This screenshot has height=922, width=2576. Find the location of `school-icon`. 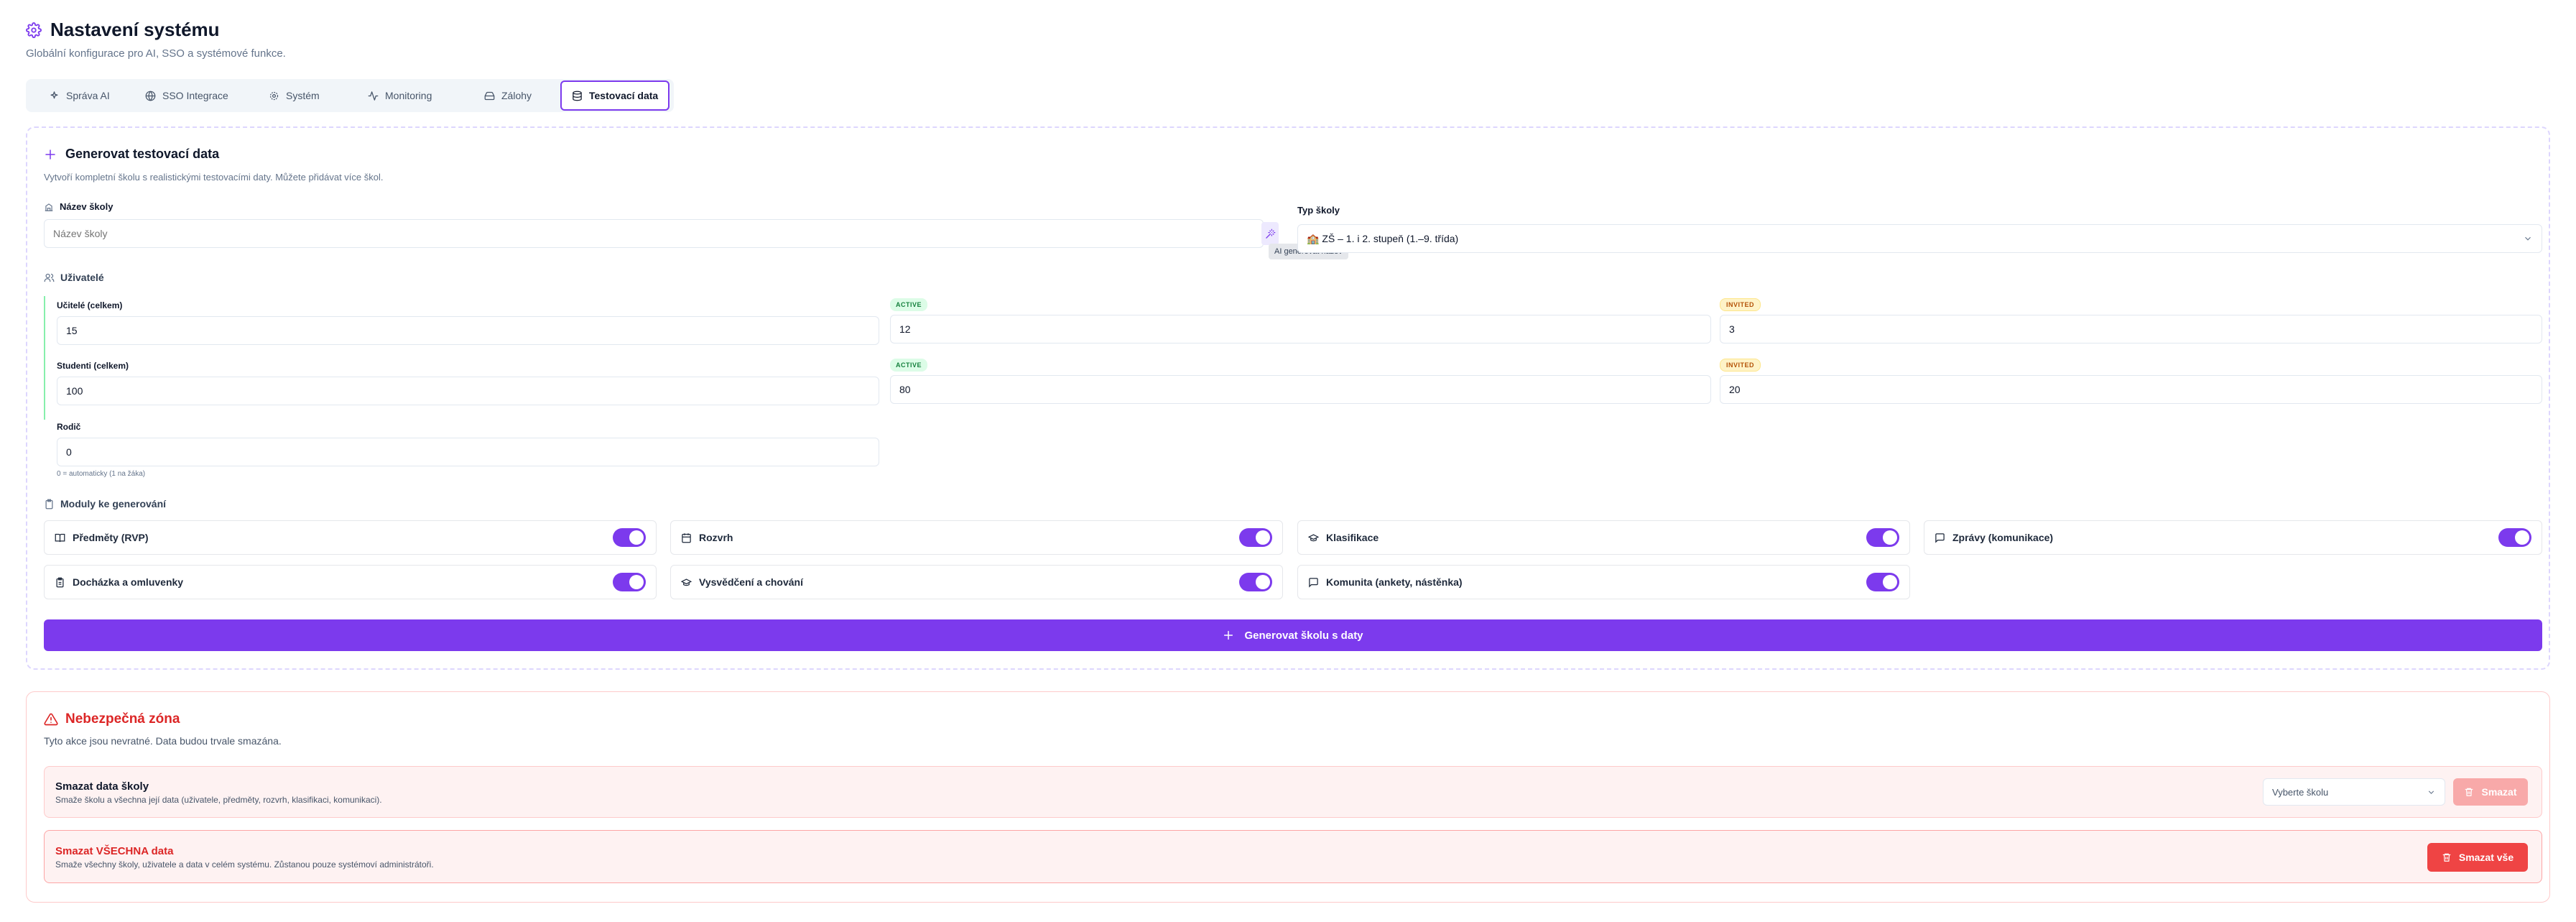

school-icon is located at coordinates (49, 207).